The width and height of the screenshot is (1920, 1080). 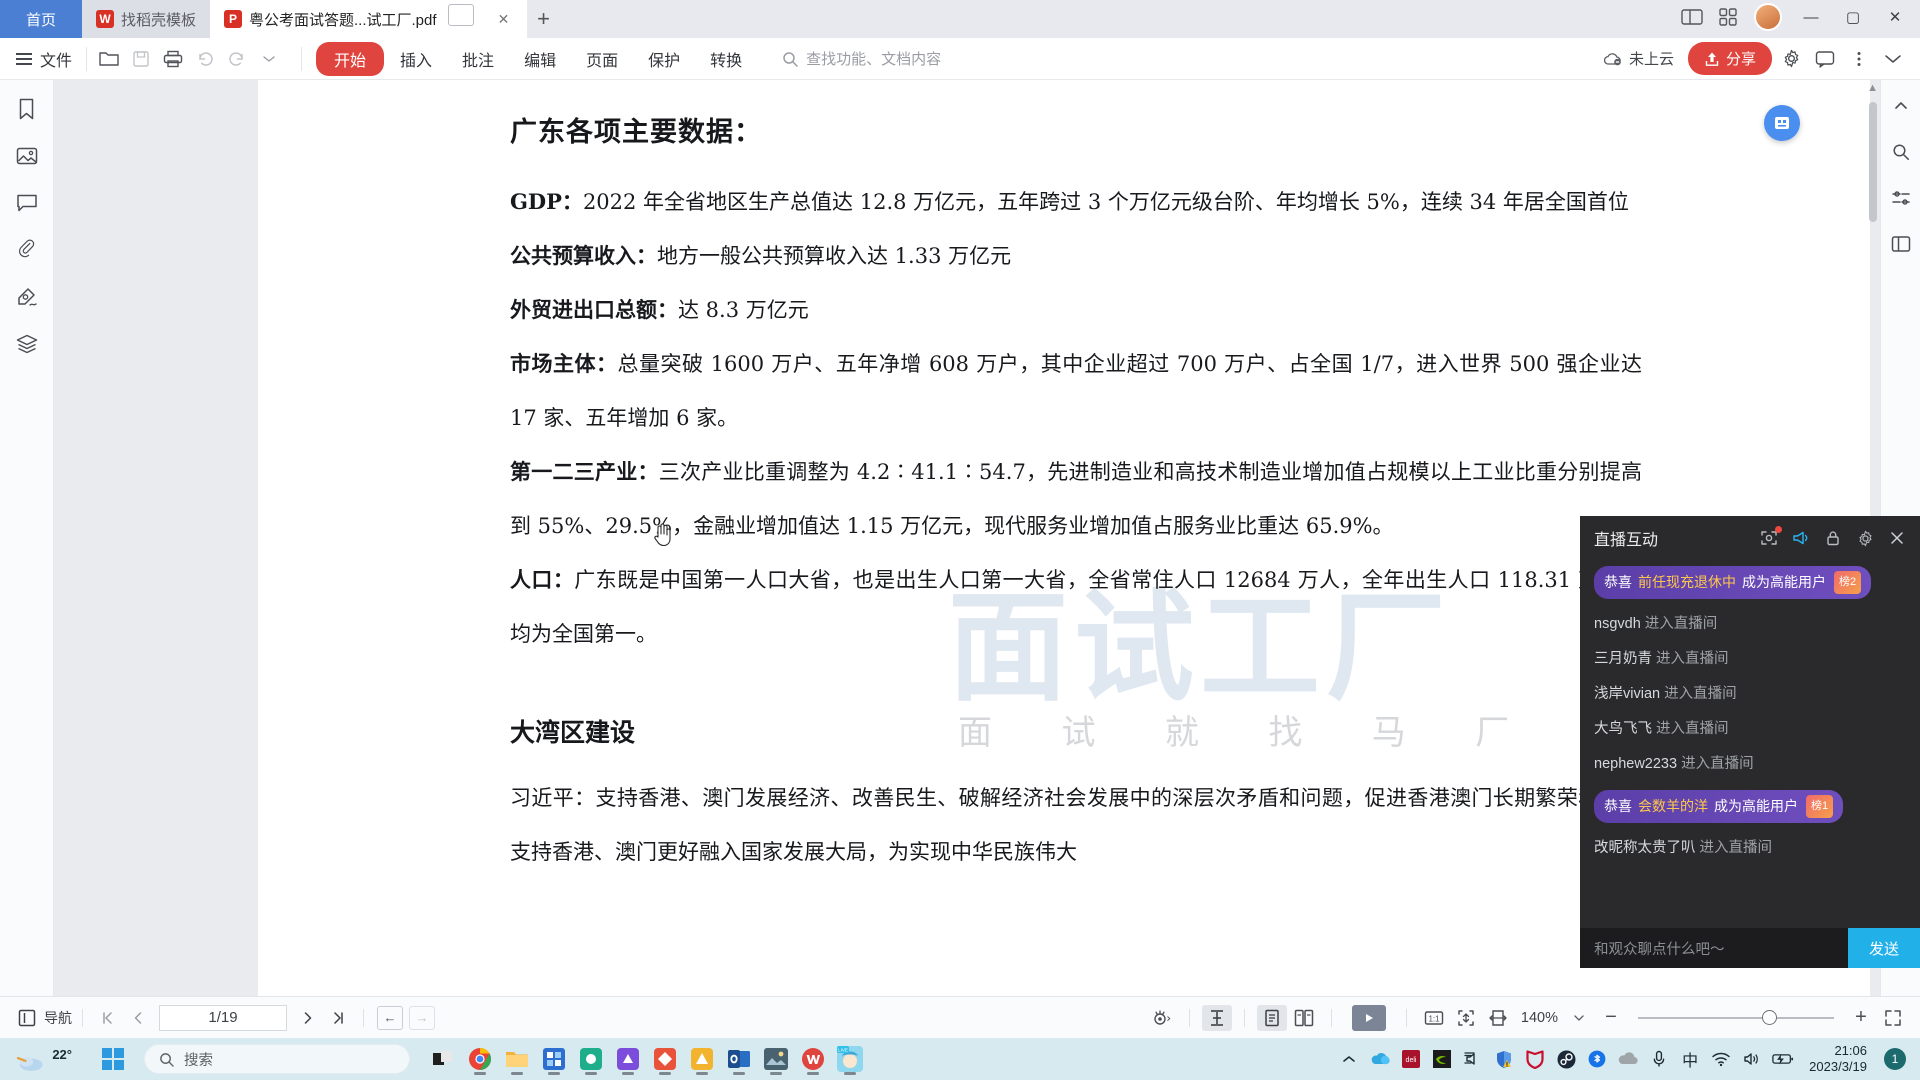 What do you see at coordinates (1162, 1018) in the screenshot?
I see `eye-protection-icon` at bounding box center [1162, 1018].